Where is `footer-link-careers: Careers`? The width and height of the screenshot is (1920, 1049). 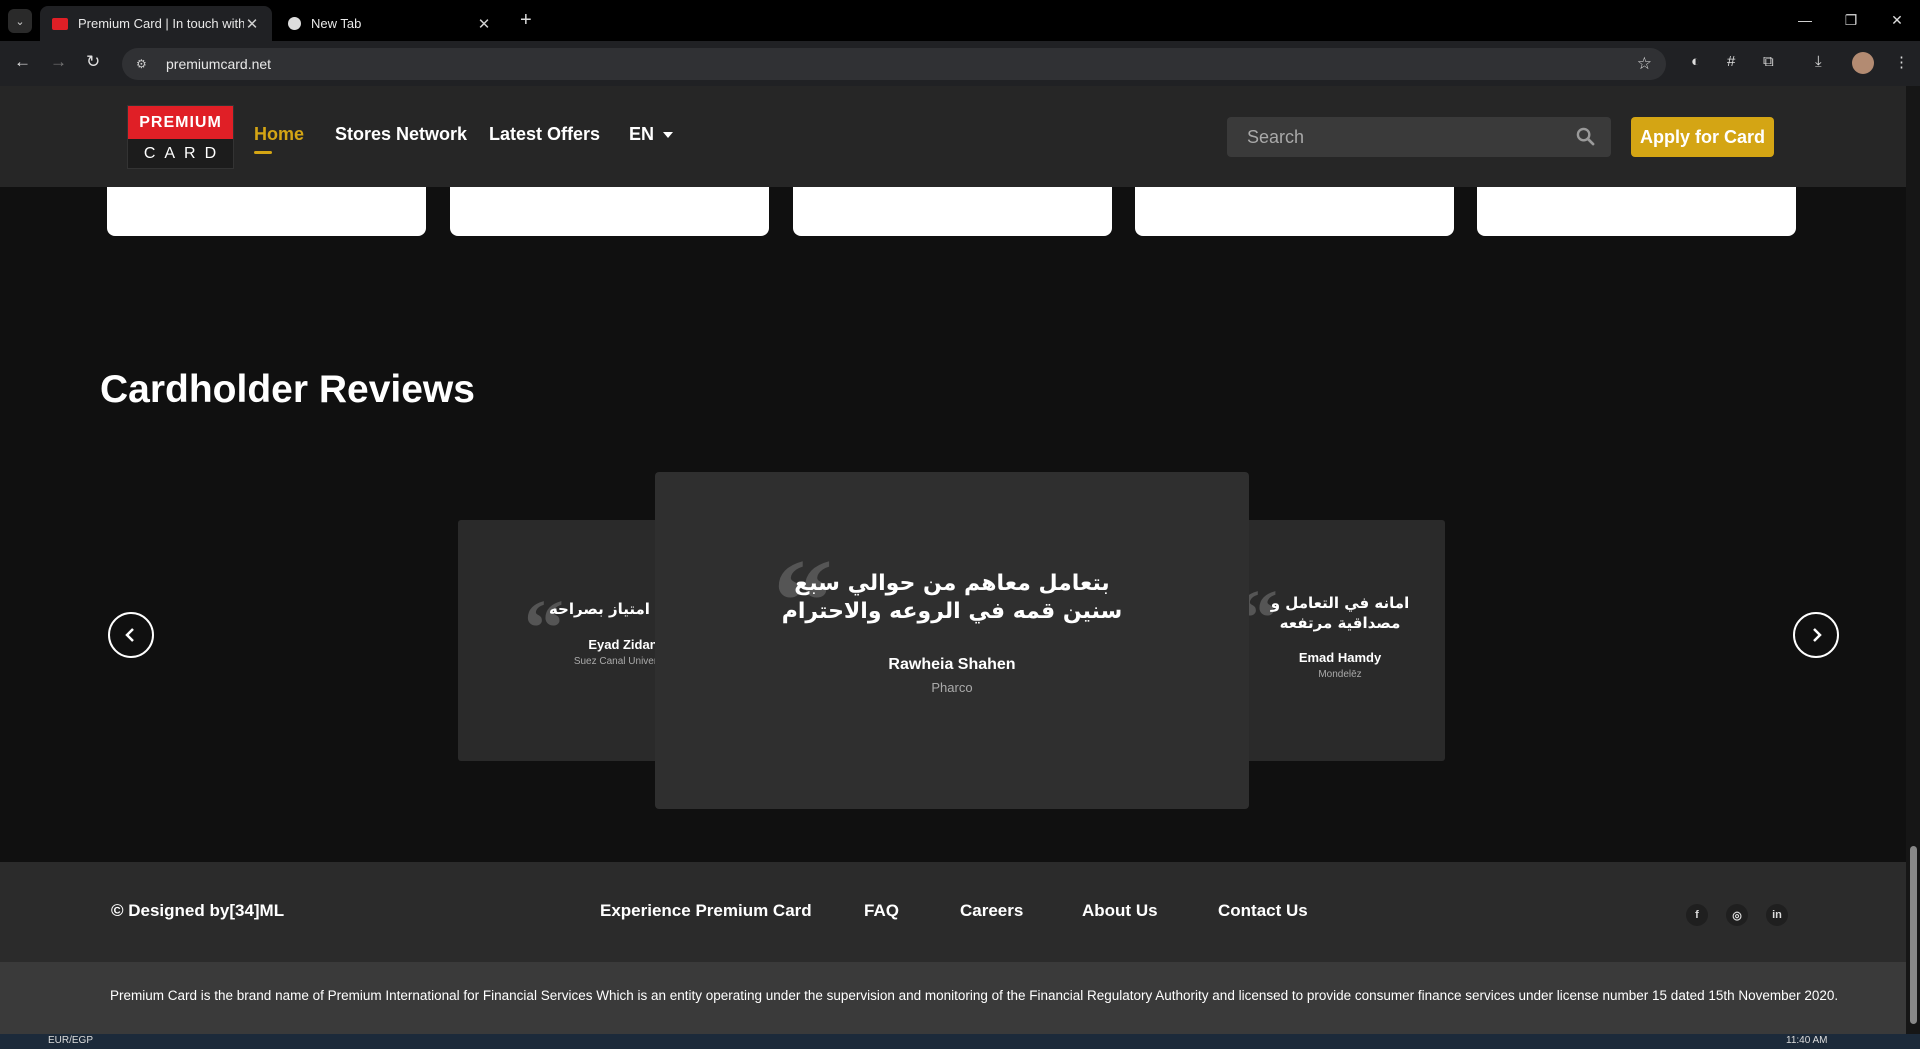
footer-link-careers: Careers is located at coordinates (991, 911).